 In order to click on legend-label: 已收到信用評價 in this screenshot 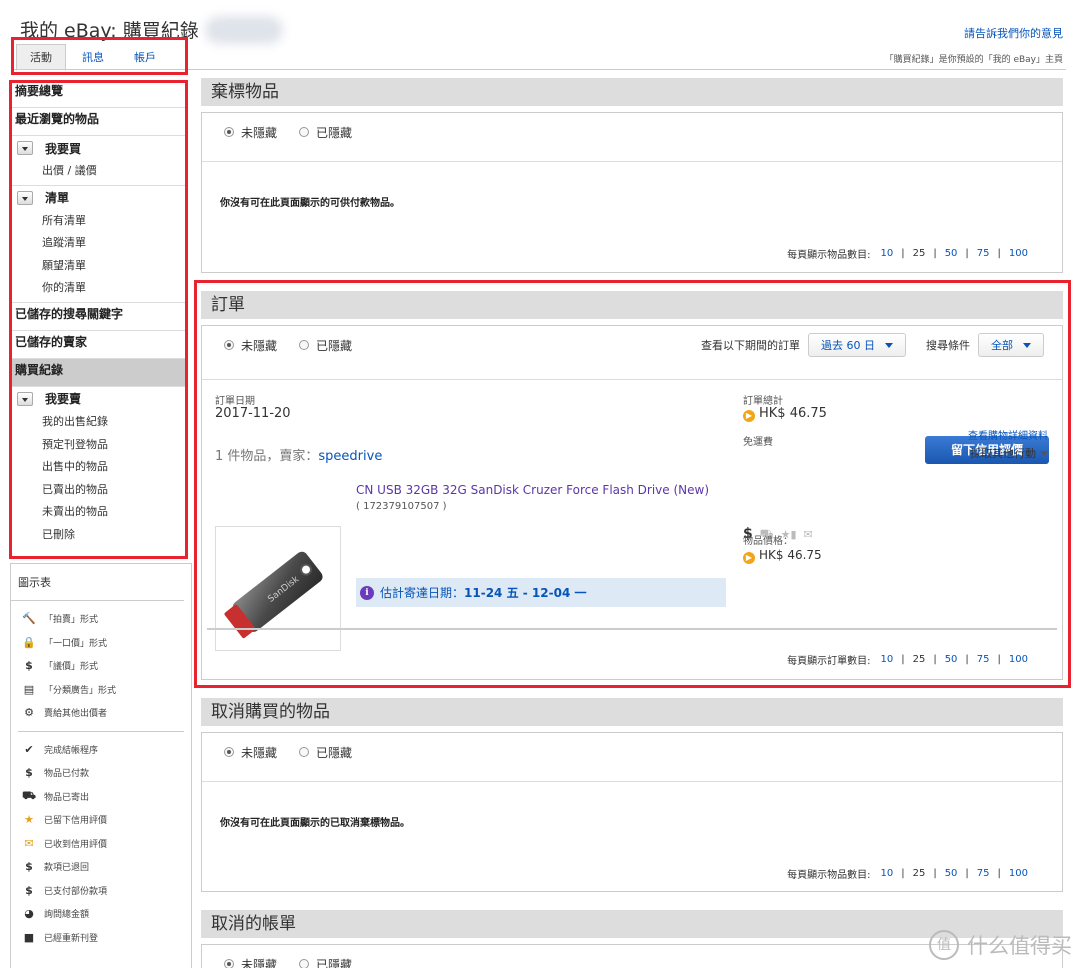, I will do `click(76, 844)`.